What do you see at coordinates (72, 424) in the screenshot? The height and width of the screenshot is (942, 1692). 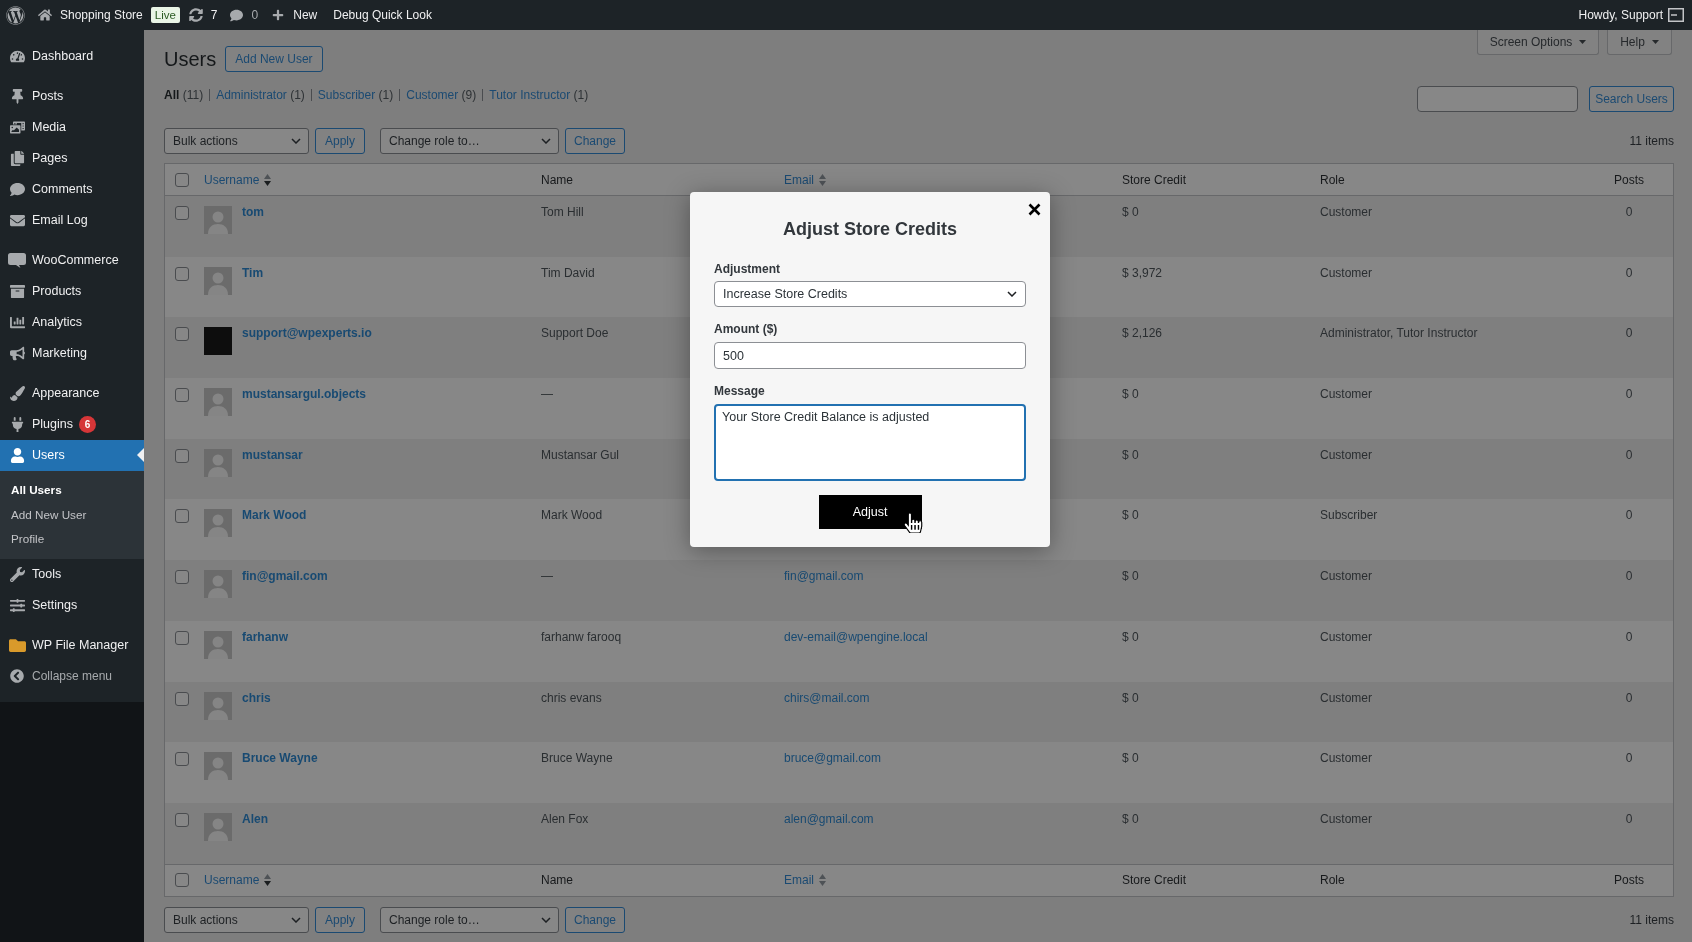 I see `sidebar-item: Plugins 6` at bounding box center [72, 424].